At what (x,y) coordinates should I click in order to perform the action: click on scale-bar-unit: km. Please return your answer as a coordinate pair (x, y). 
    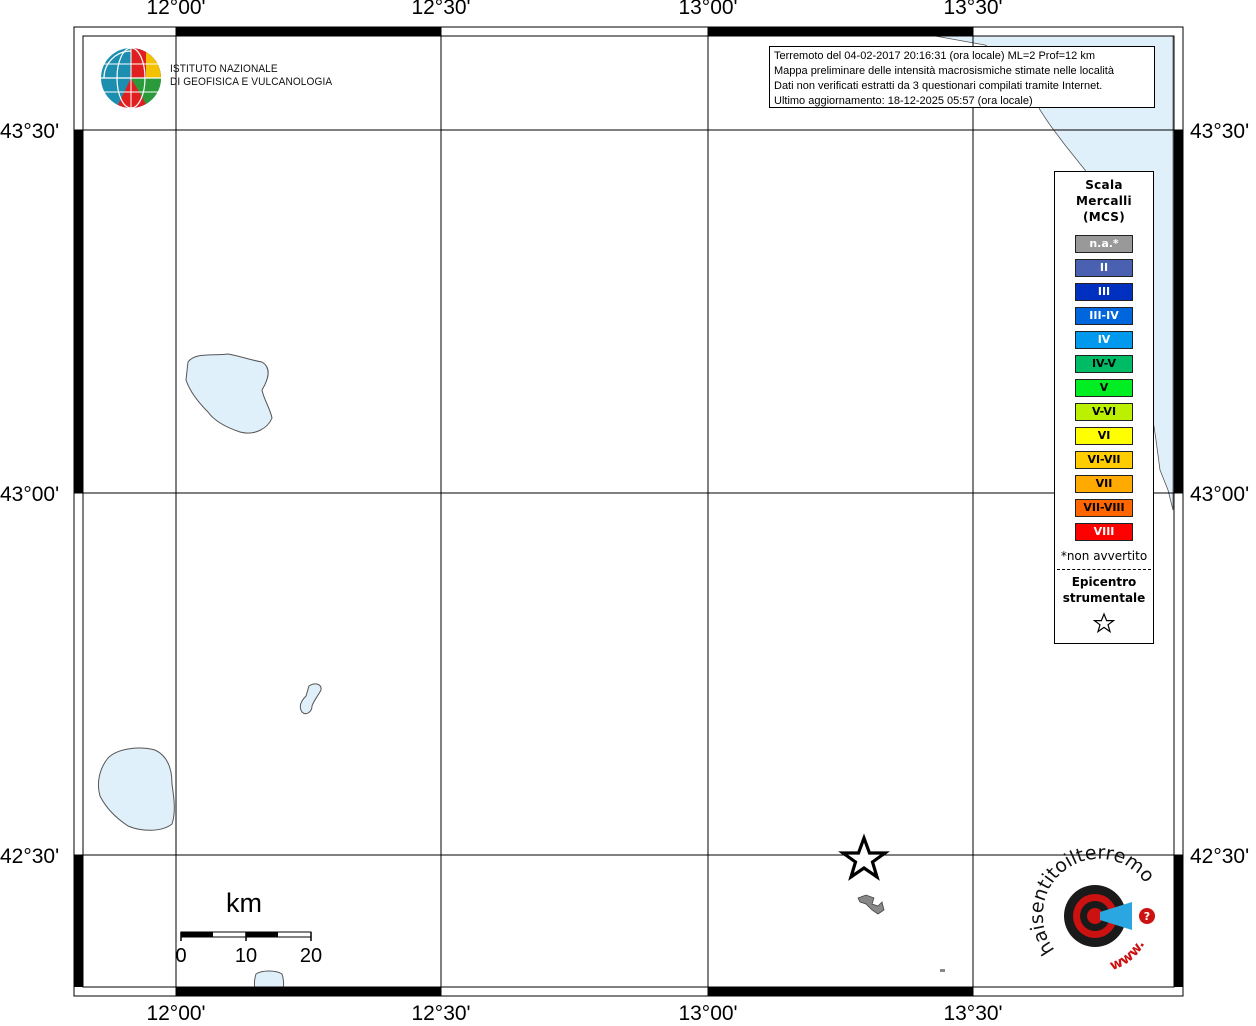
    Looking at the image, I should click on (244, 903).